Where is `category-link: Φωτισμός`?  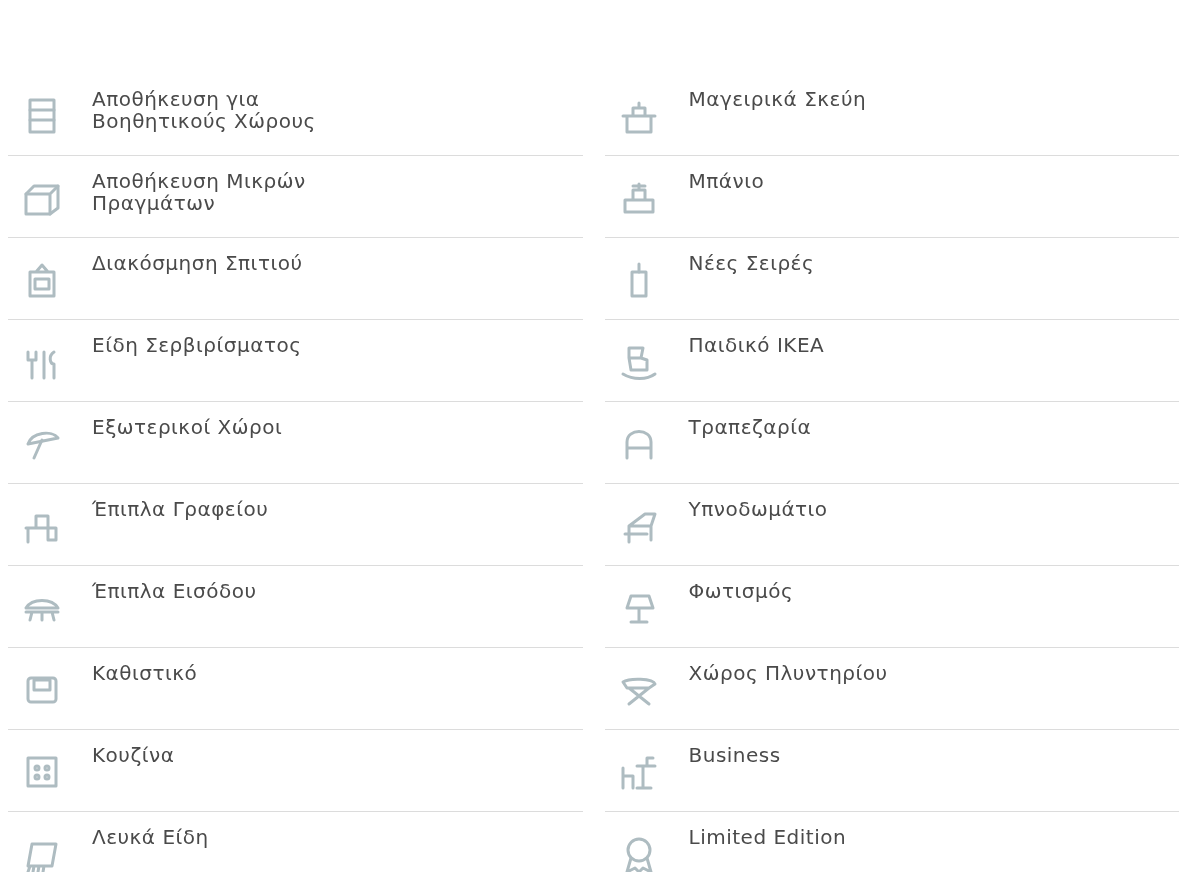
category-link: Φωτισμός is located at coordinates (741, 591).